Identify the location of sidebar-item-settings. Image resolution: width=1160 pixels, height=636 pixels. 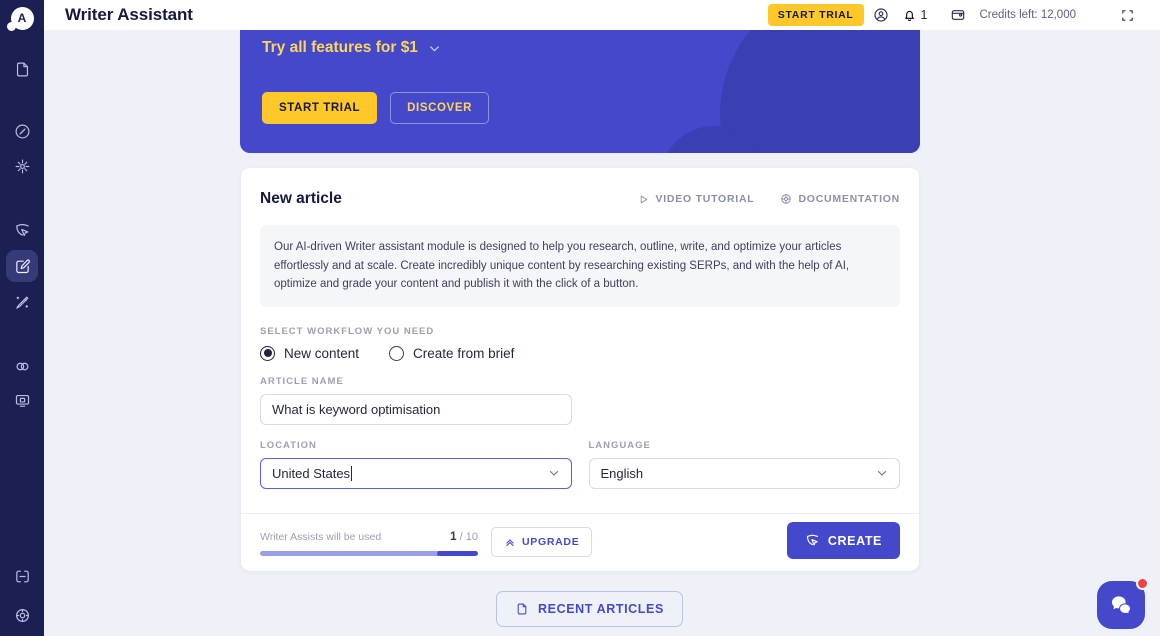
(22, 615).